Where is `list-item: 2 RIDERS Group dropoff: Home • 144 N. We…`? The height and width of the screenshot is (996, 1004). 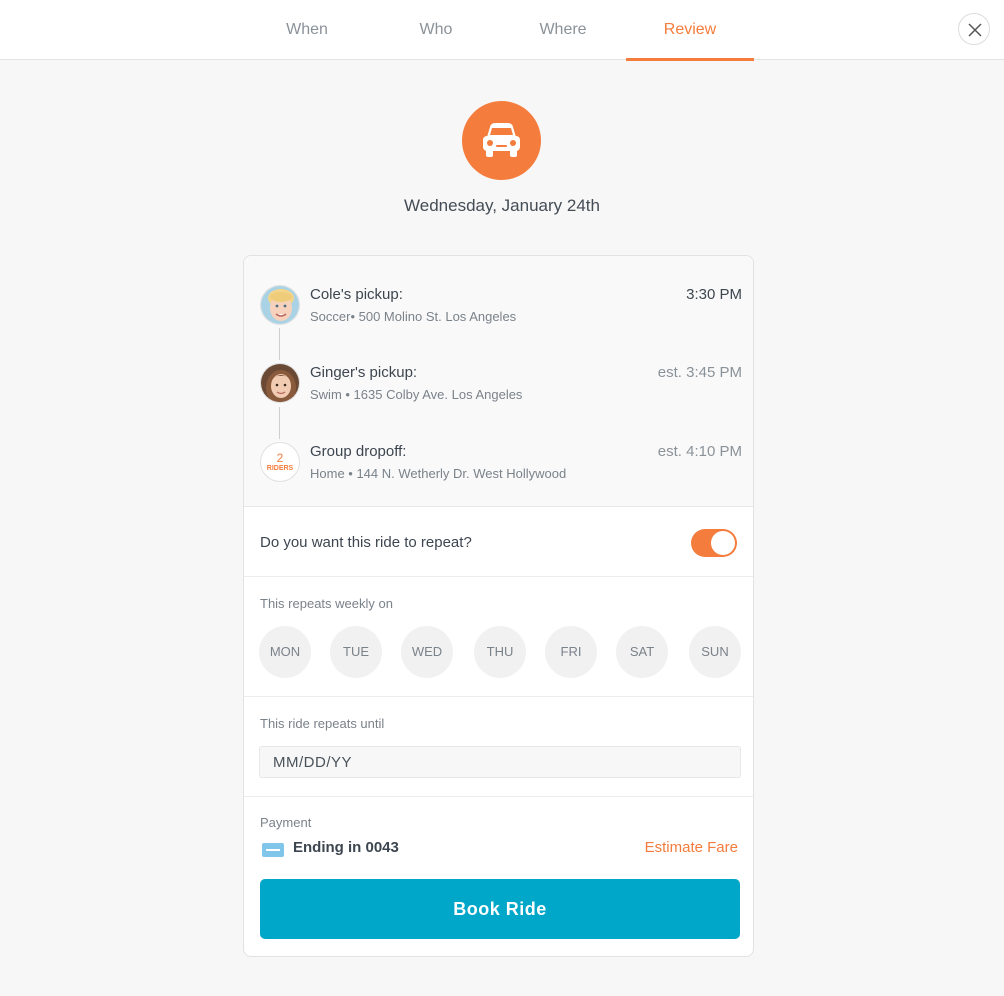
list-item: 2 RIDERS Group dropoff: Home • 144 N. We… is located at coordinates (498, 467).